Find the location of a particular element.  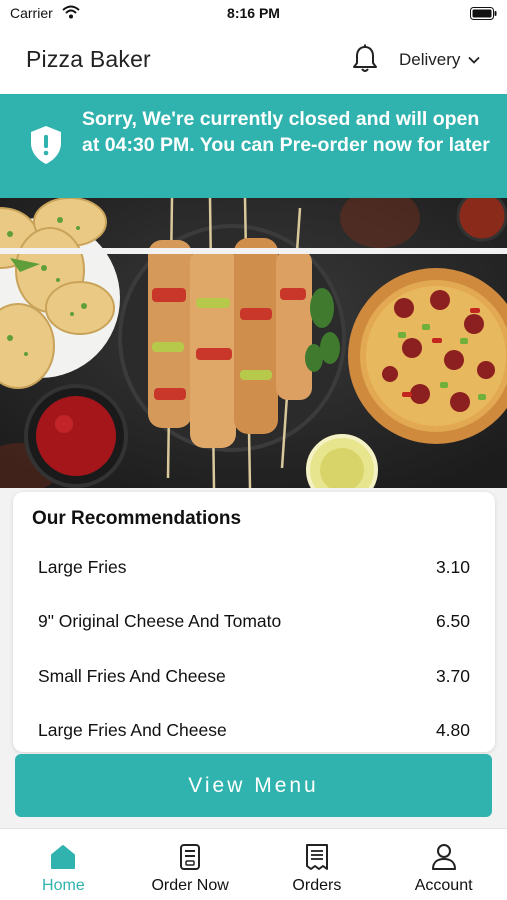

recommendation-item: 9" Original Cheese And Tomato 6.50 is located at coordinates (254, 621).